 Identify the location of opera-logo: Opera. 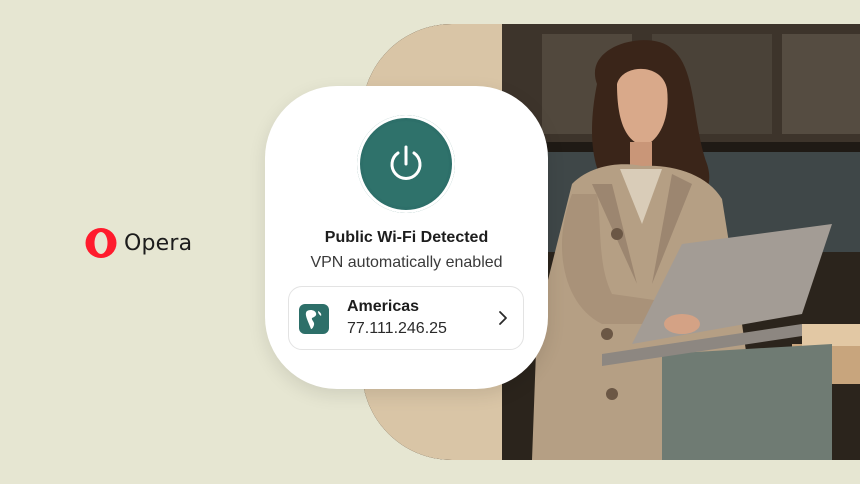
(138, 243).